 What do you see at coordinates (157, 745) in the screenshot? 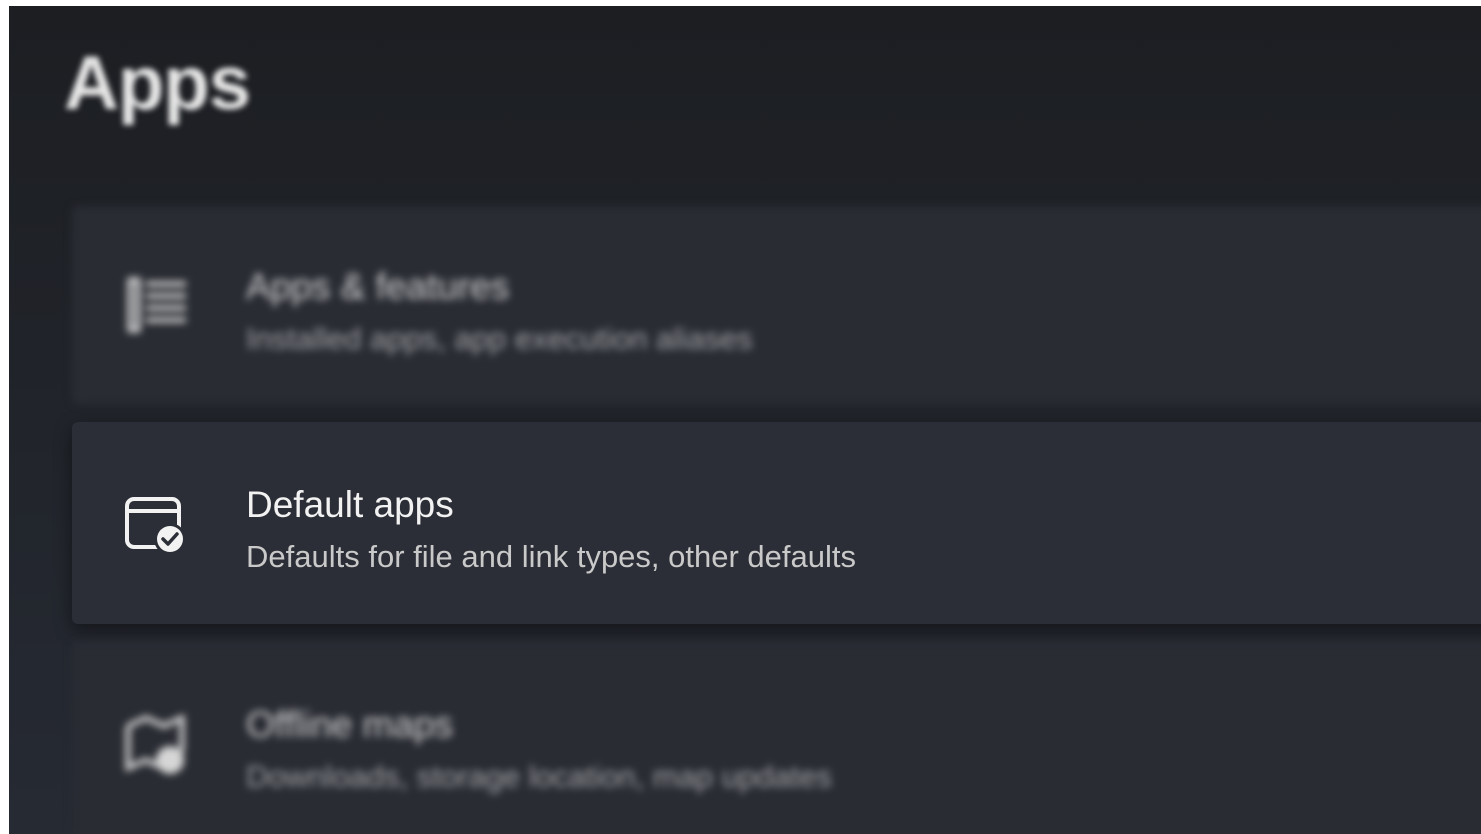
I see `offline-maps-icon` at bounding box center [157, 745].